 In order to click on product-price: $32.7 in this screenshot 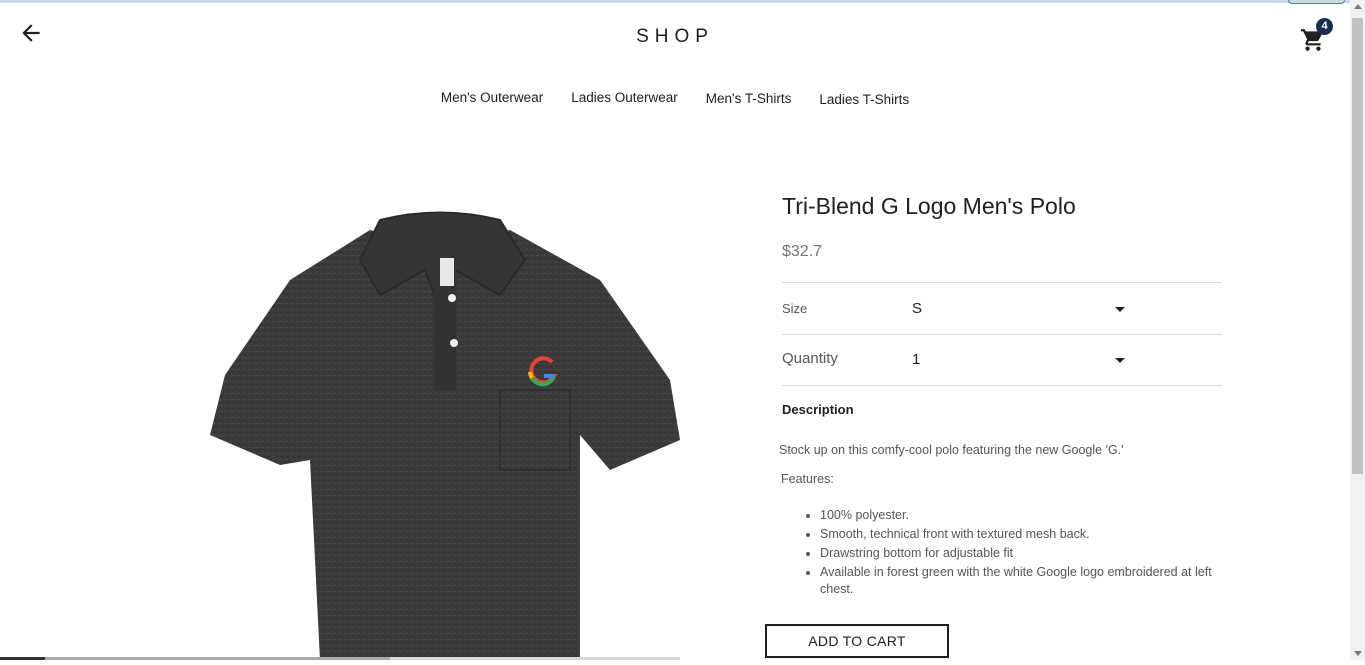, I will do `click(802, 251)`.